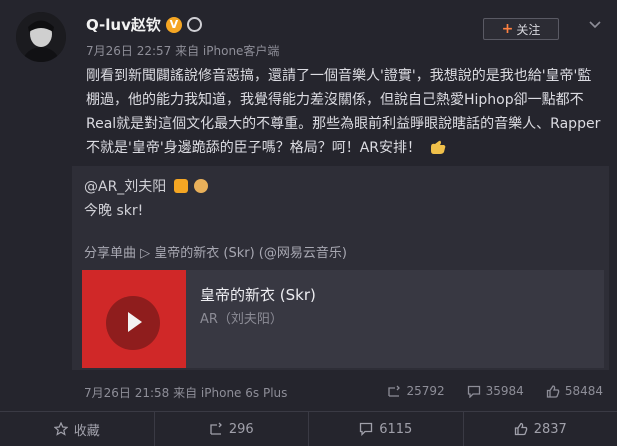  What do you see at coordinates (41, 37) in the screenshot?
I see `avatar` at bounding box center [41, 37].